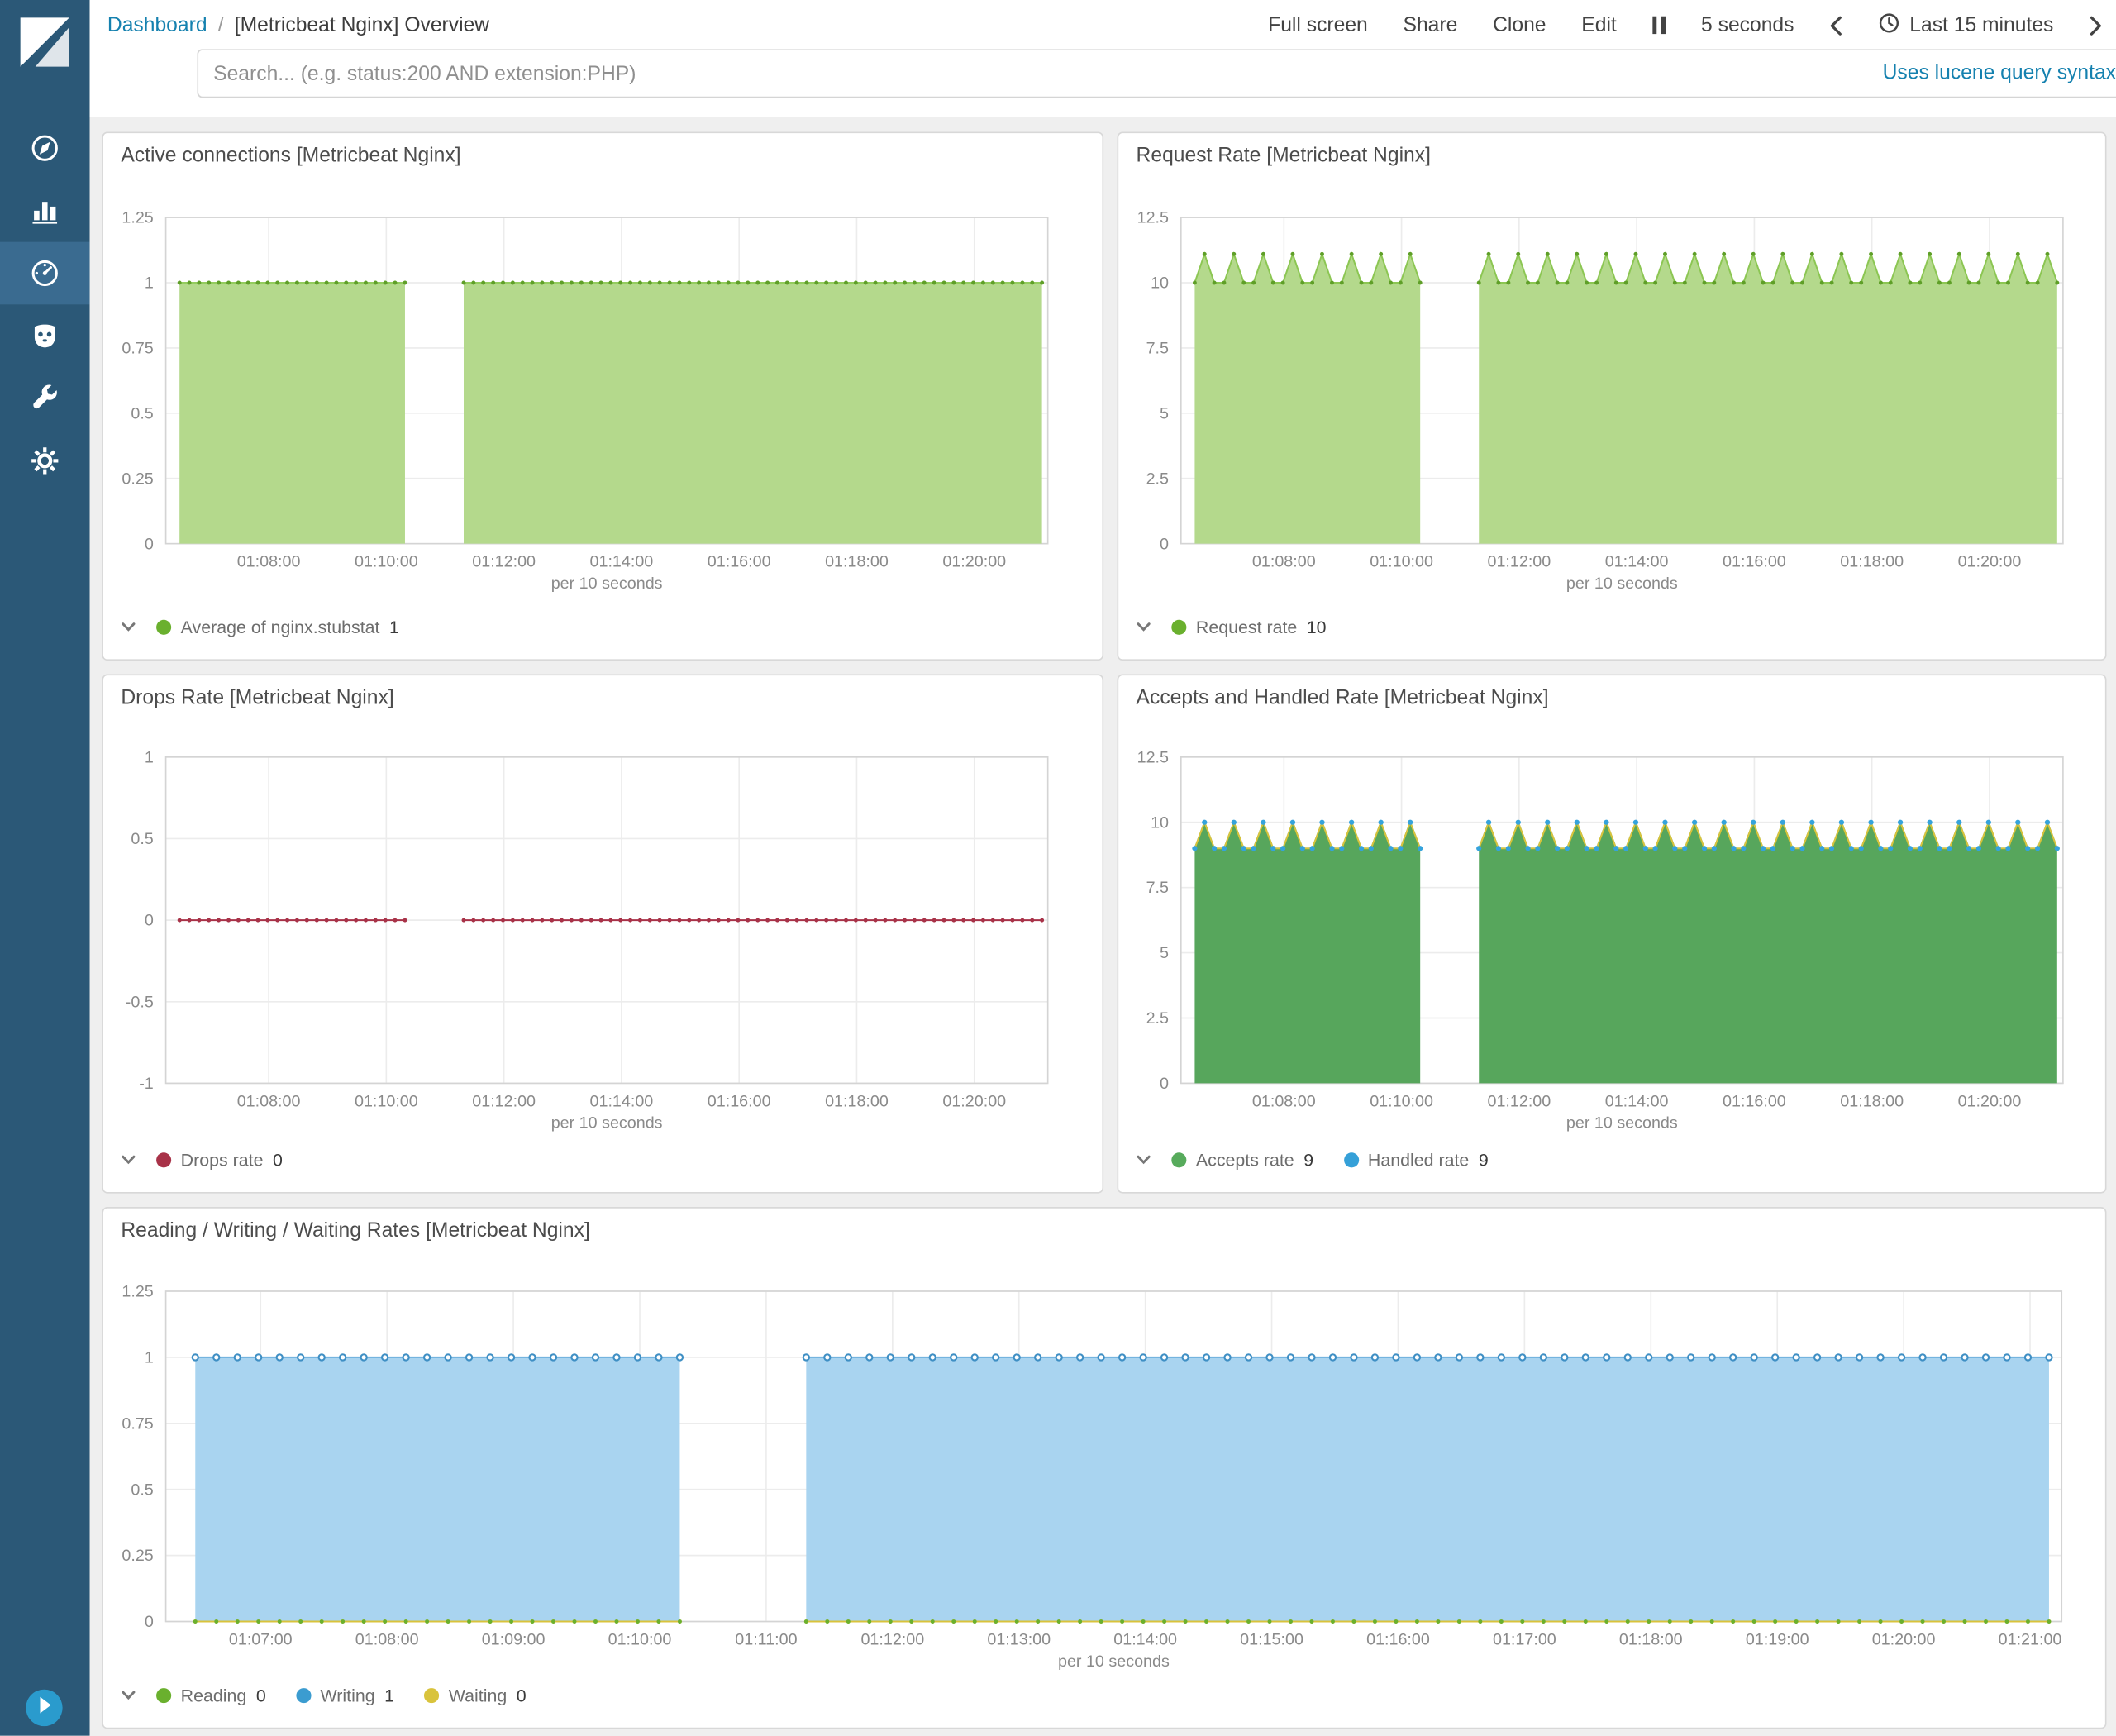 This screenshot has width=2116, height=1736. I want to click on search-input, so click(1156, 74).